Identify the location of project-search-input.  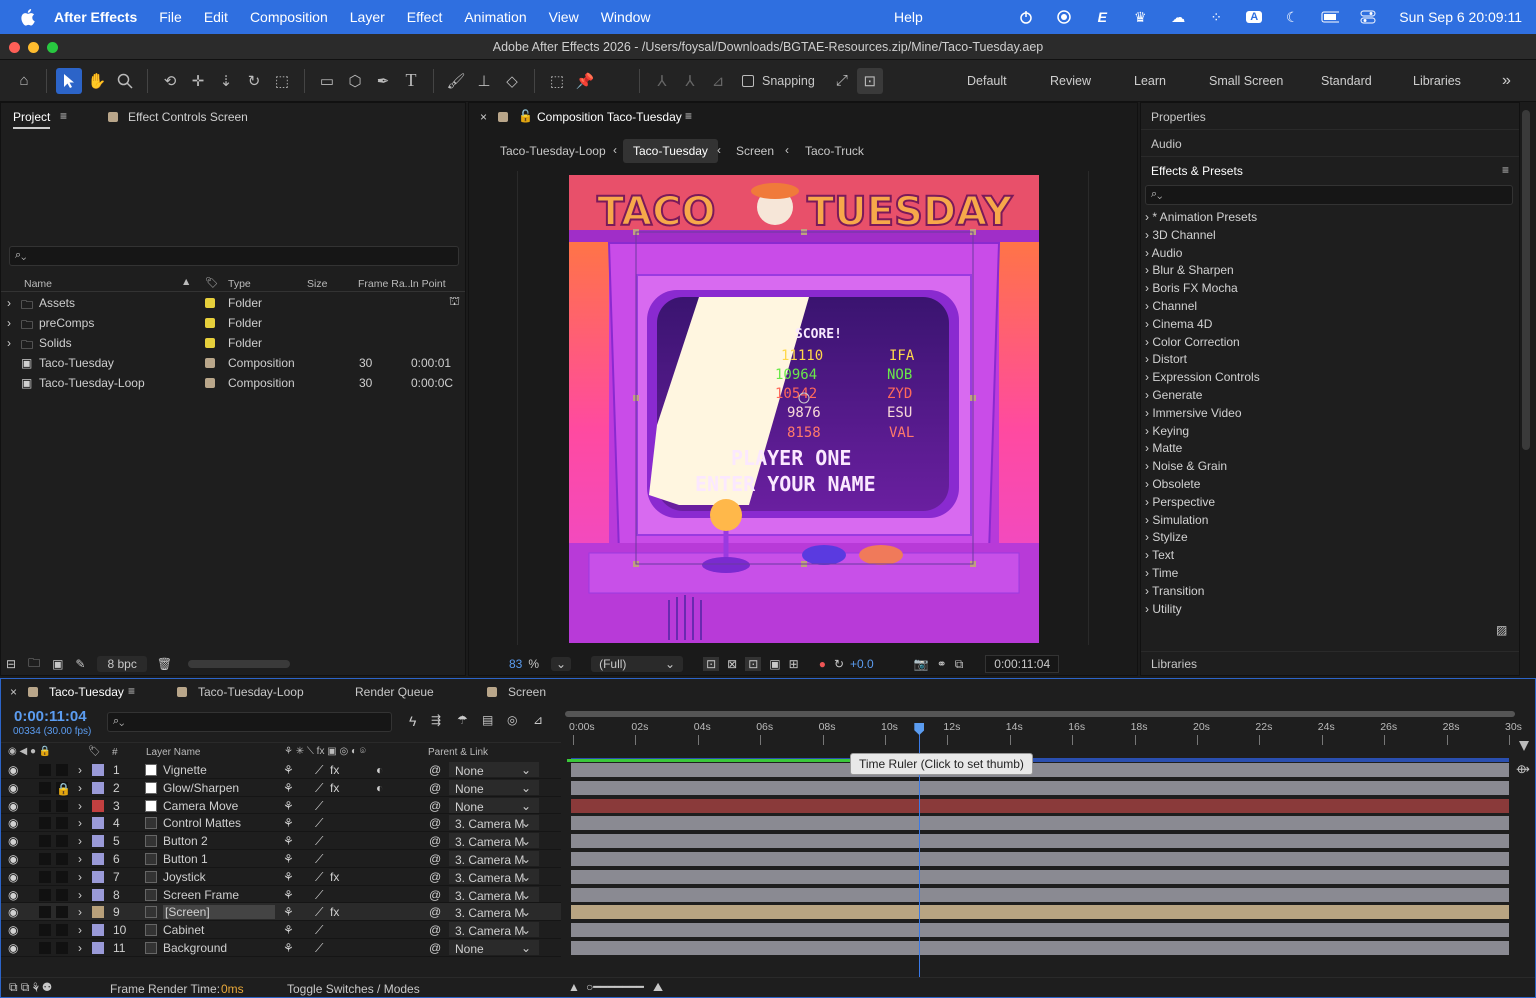
(234, 256).